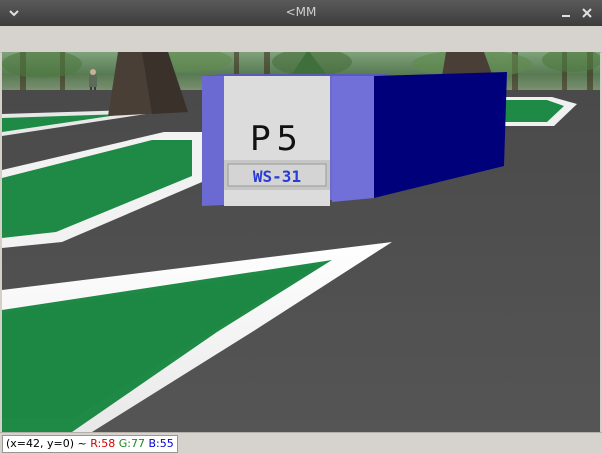 The width and height of the screenshot is (602, 453). I want to click on close-button, so click(587, 13).